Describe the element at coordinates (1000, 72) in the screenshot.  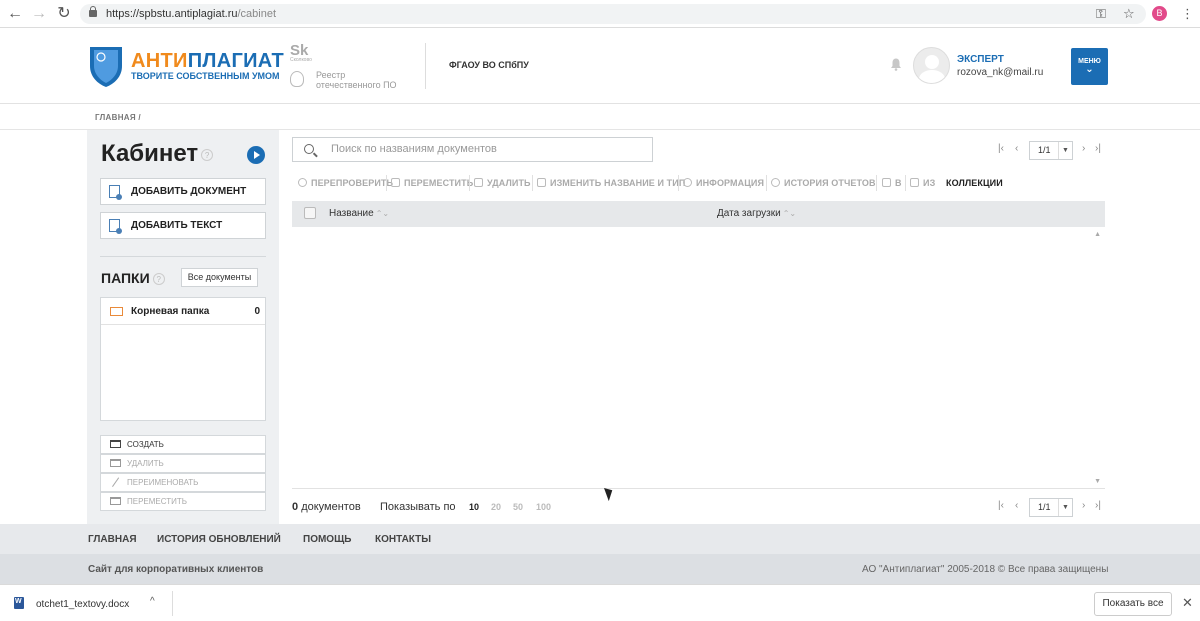
I see `user-email: rozova_nk@mail.ru` at that location.